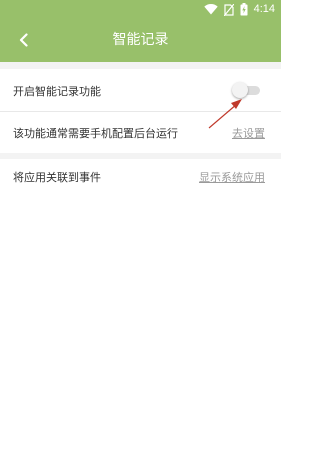 The width and height of the screenshot is (320, 459). I want to click on back-arrow-icon, so click(24, 41).